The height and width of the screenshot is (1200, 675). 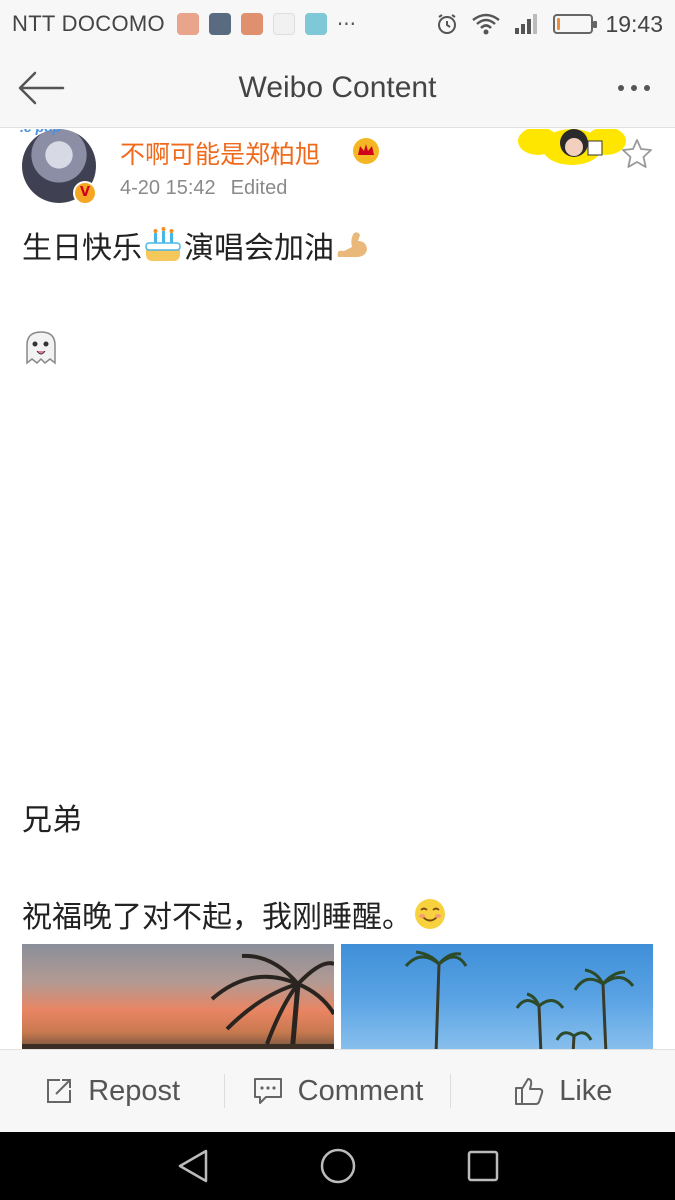 What do you see at coordinates (360, 1090) in the screenshot?
I see `comment-label: Comment` at bounding box center [360, 1090].